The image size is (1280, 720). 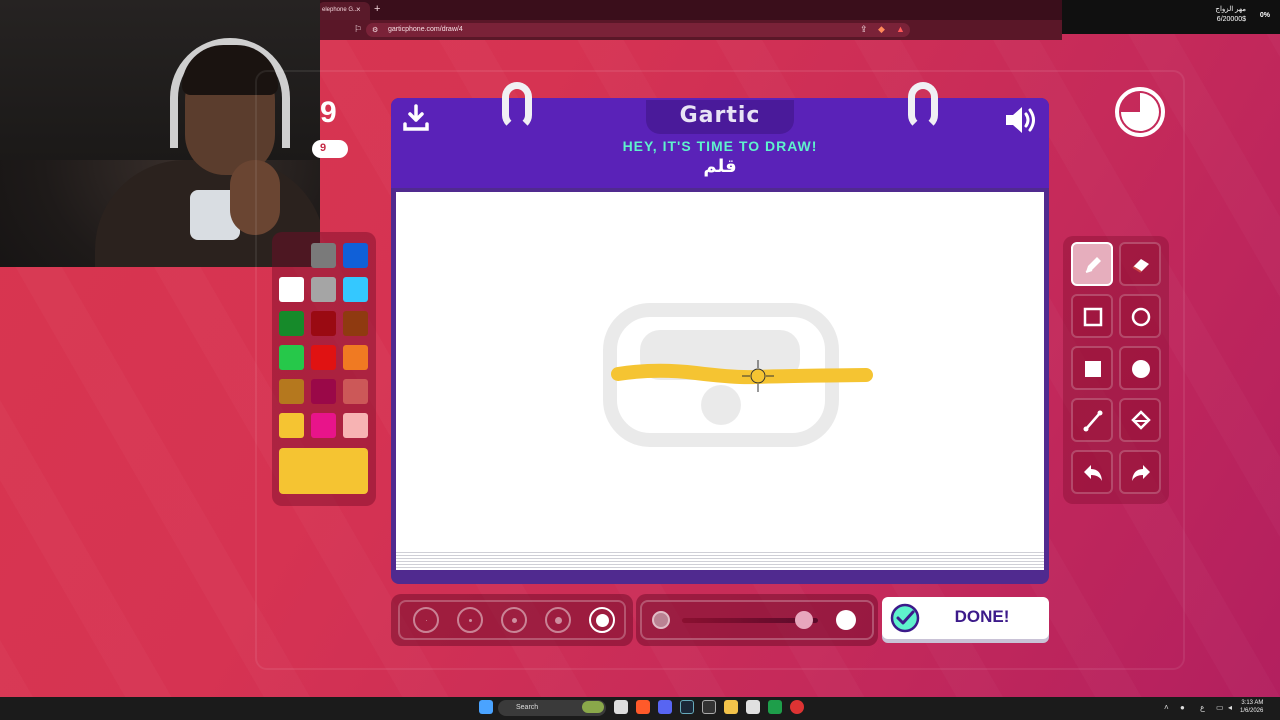 I want to click on undo-icon, so click(x=1093, y=473).